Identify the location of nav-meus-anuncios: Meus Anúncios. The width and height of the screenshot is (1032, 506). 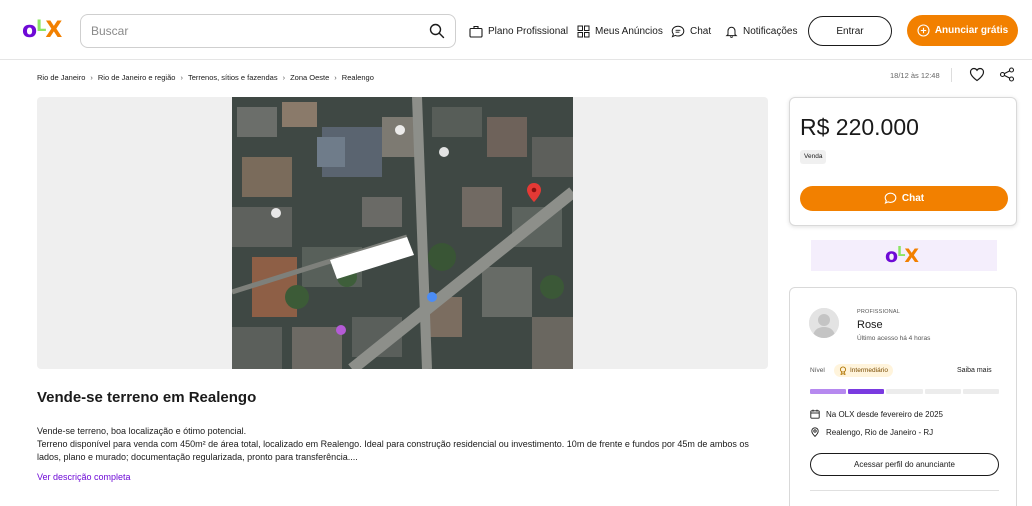
(620, 31).